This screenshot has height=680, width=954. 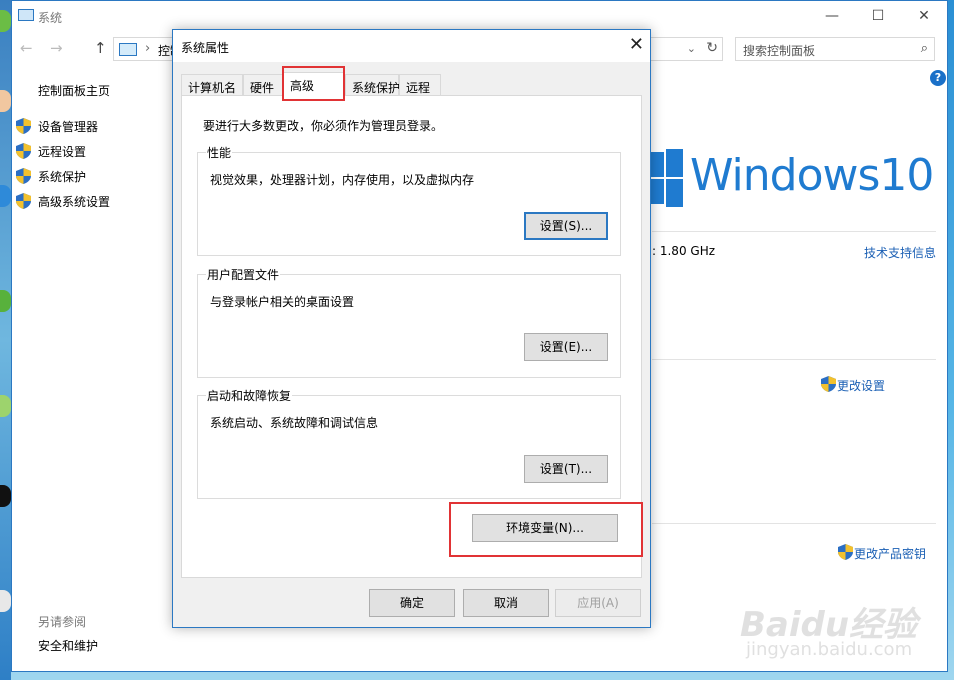 I want to click on search-placeholder: 搜索控制面板, so click(x=779, y=51).